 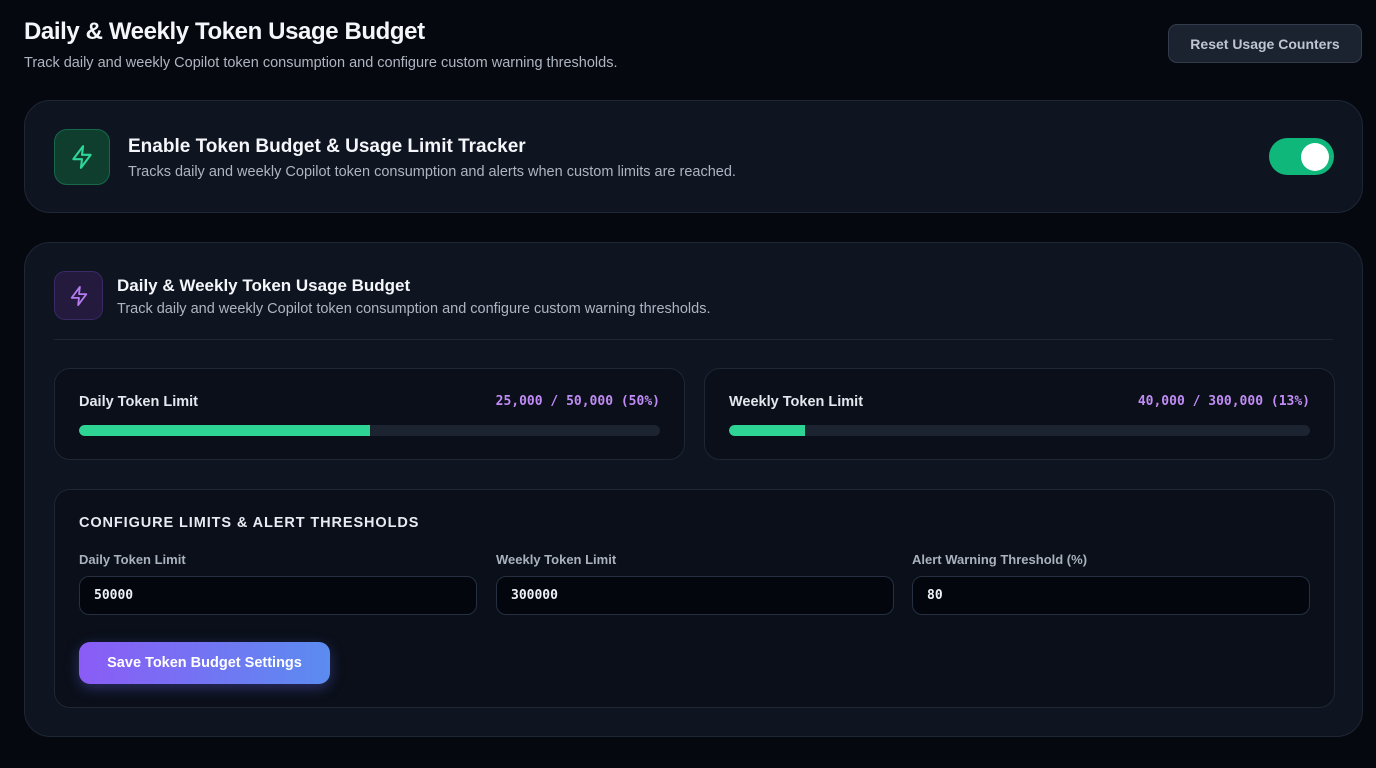 I want to click on toggle-knob, so click(x=1315, y=156).